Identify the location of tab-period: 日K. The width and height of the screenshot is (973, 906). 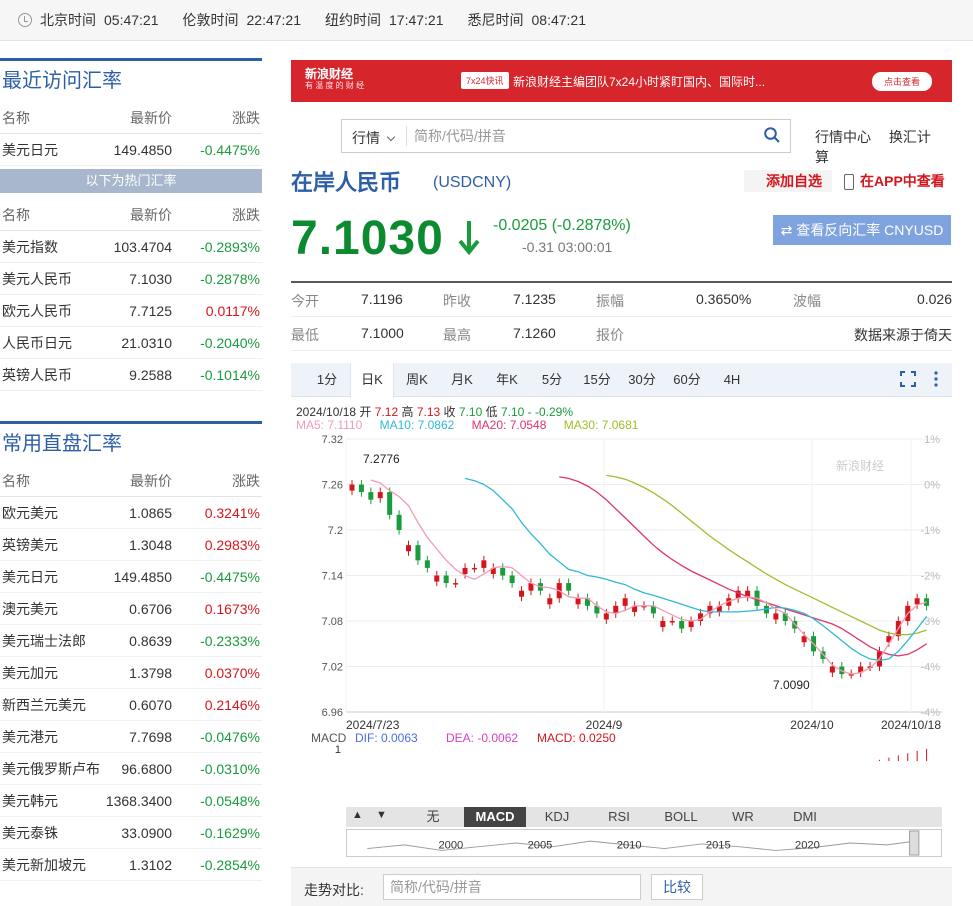
(372, 380).